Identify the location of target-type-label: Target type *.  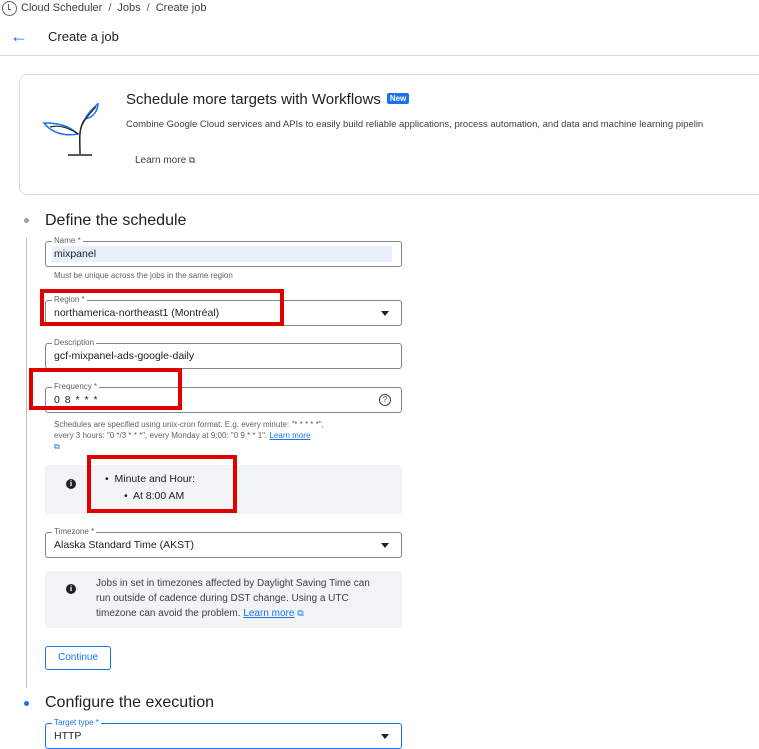
(76, 723).